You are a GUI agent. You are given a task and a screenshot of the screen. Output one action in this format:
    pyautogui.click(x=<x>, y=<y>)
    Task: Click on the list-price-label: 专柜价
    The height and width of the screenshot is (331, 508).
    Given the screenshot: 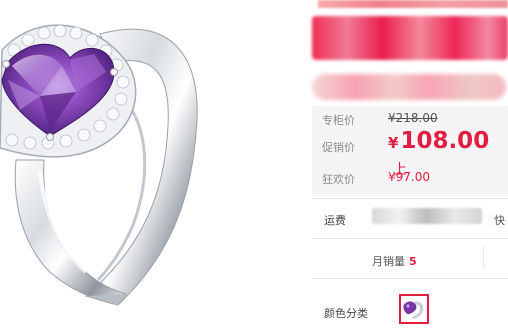 What is the action you would take?
    pyautogui.click(x=338, y=120)
    